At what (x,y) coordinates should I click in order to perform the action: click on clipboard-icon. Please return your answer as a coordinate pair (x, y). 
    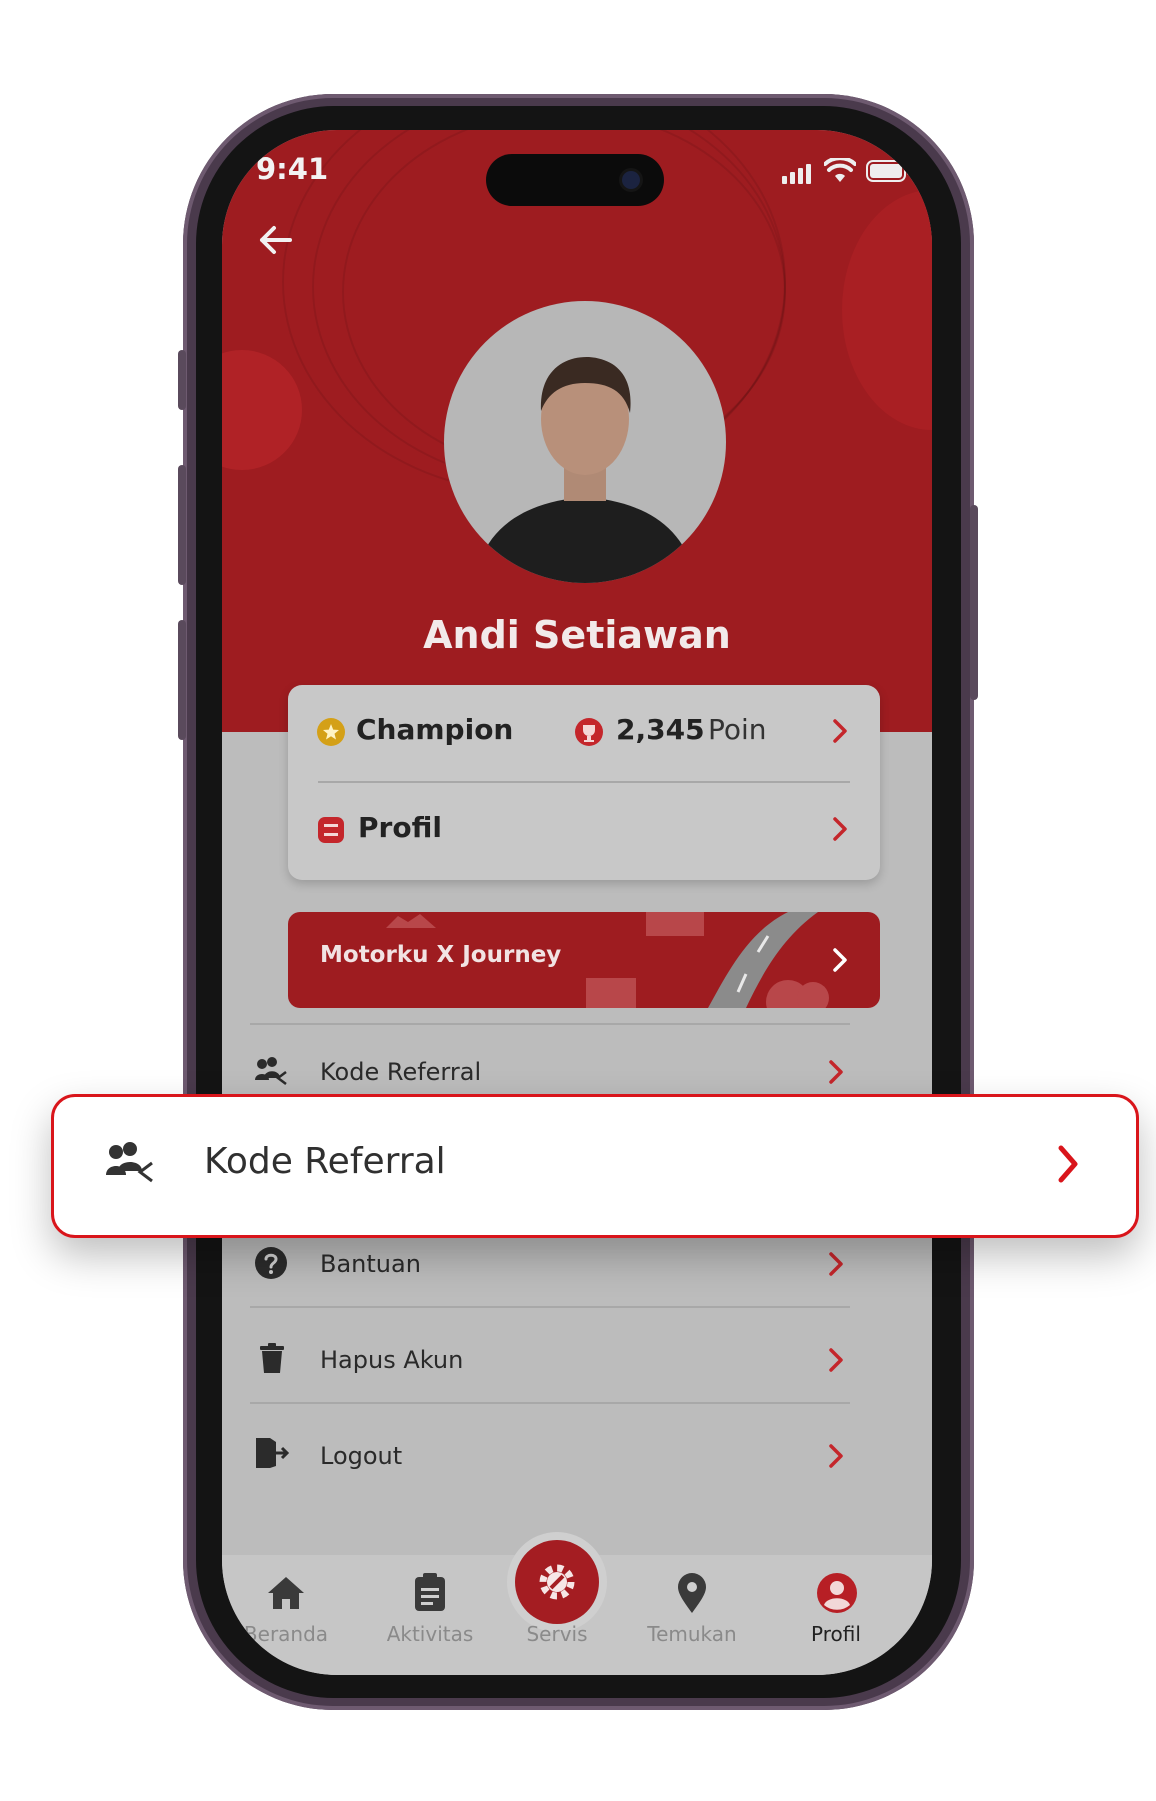
    Looking at the image, I should click on (430, 1592).